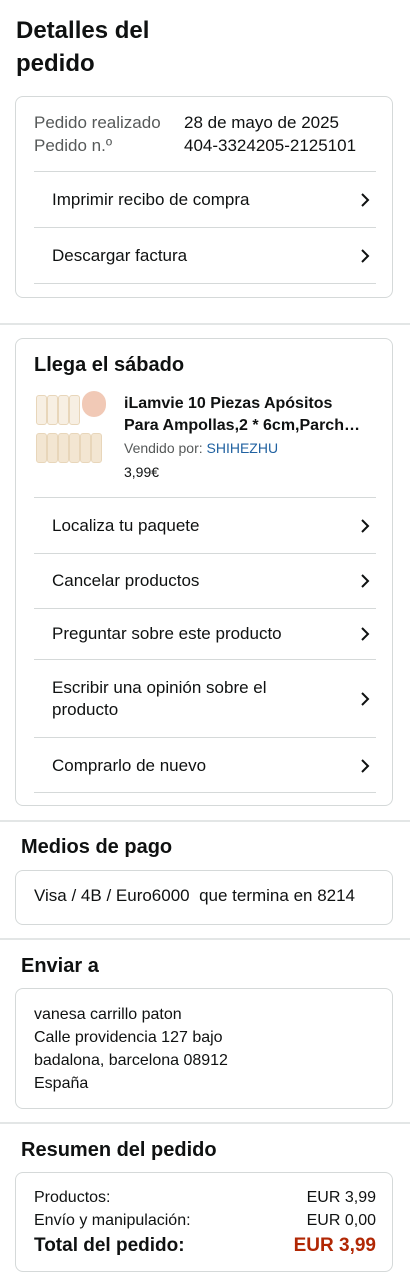  What do you see at coordinates (195, 895) in the screenshot?
I see `payment-method: Visa / 4B / Euro6000 que termina en 8214` at bounding box center [195, 895].